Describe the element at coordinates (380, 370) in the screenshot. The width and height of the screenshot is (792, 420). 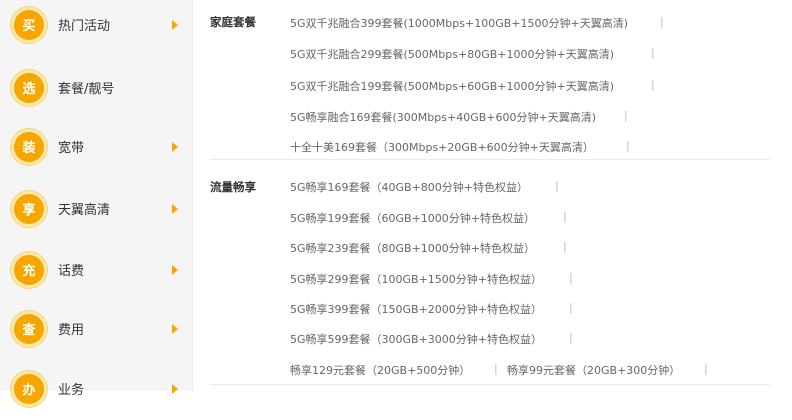
I see `plan-link: 畅享129元套餐（20GB+500分钟）` at that location.